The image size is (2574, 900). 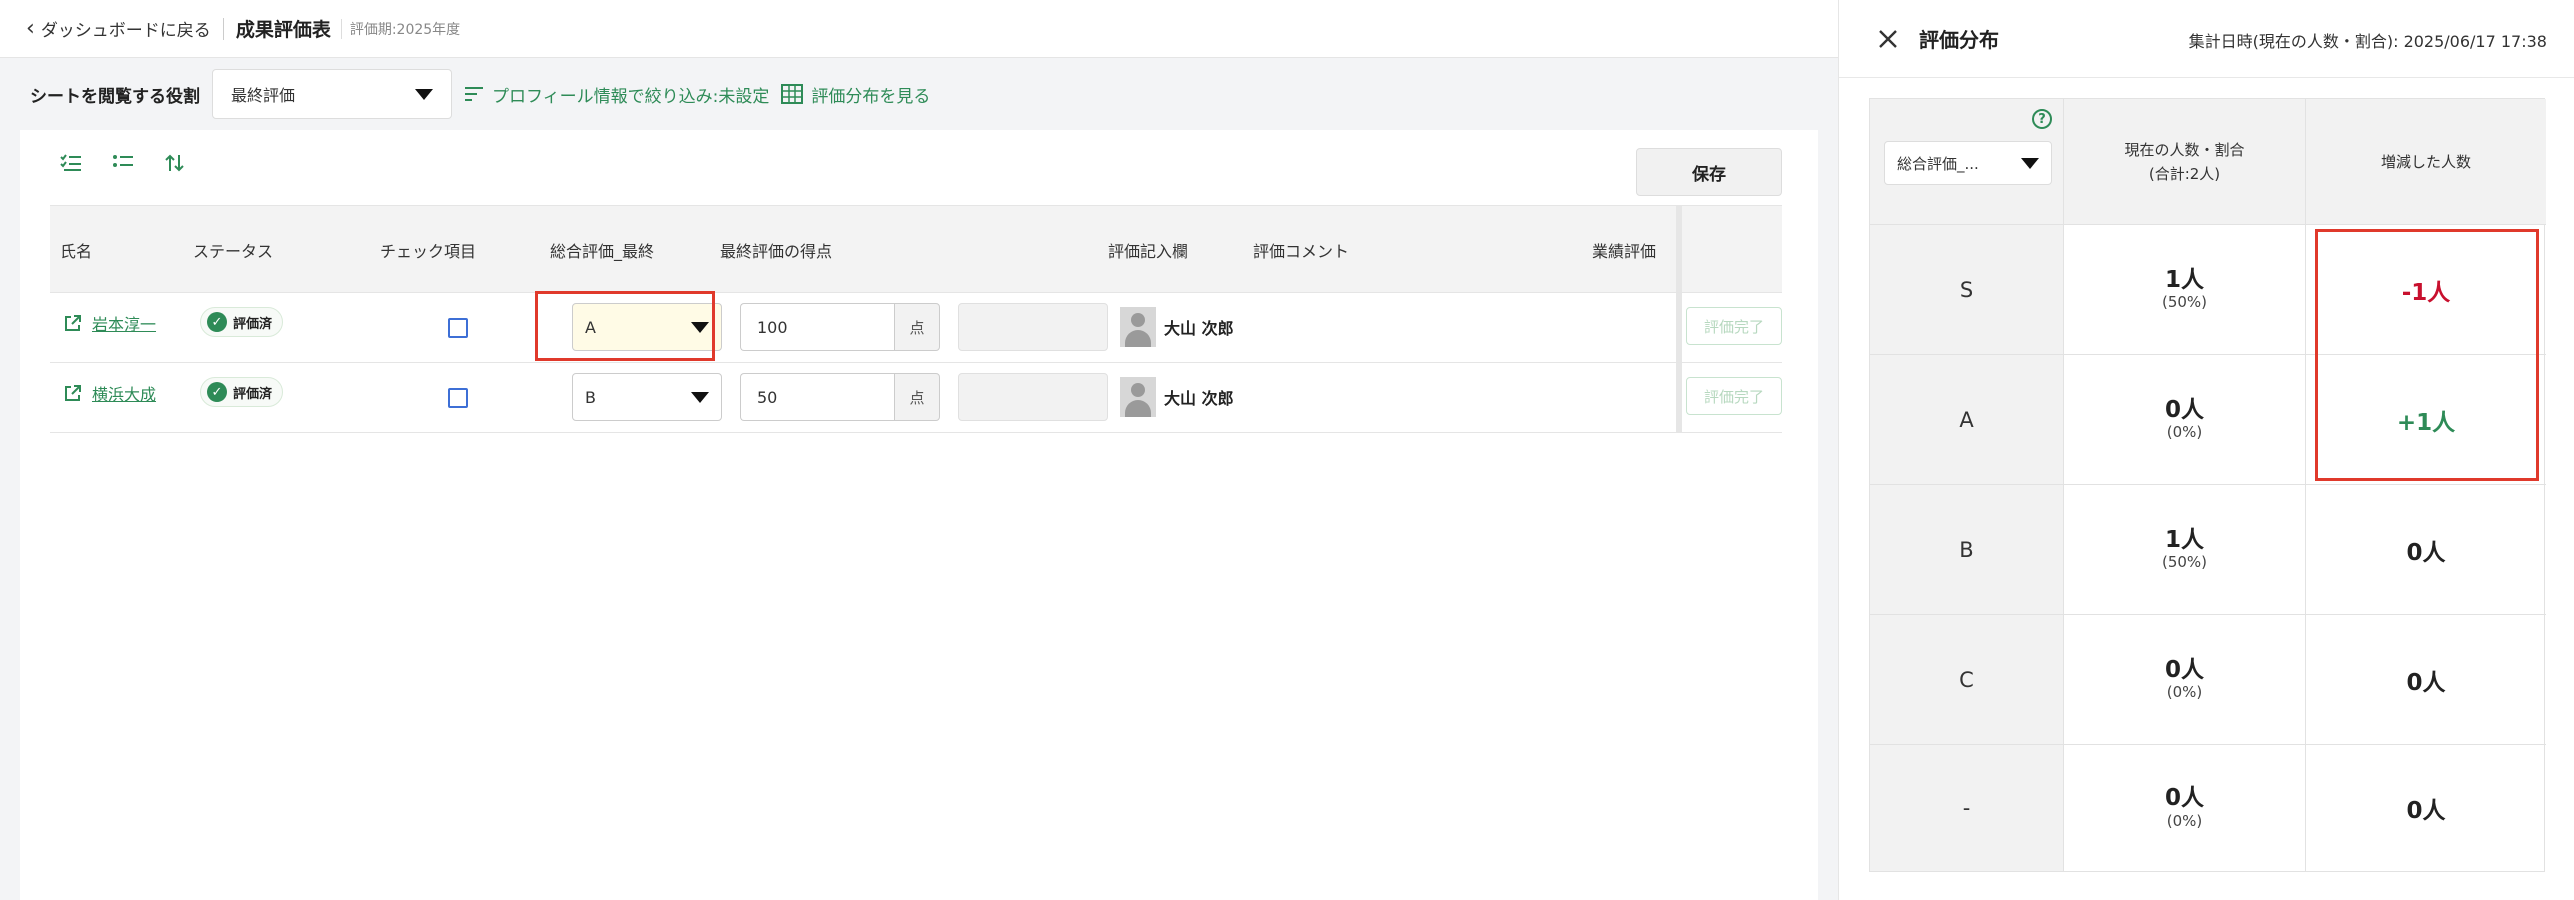 What do you see at coordinates (647, 397) in the screenshot?
I see `grade-select: B` at bounding box center [647, 397].